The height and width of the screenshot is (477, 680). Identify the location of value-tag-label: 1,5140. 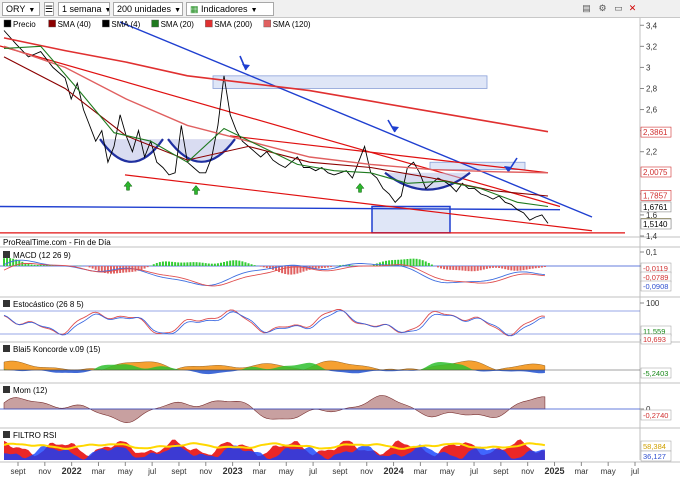
(655, 224).